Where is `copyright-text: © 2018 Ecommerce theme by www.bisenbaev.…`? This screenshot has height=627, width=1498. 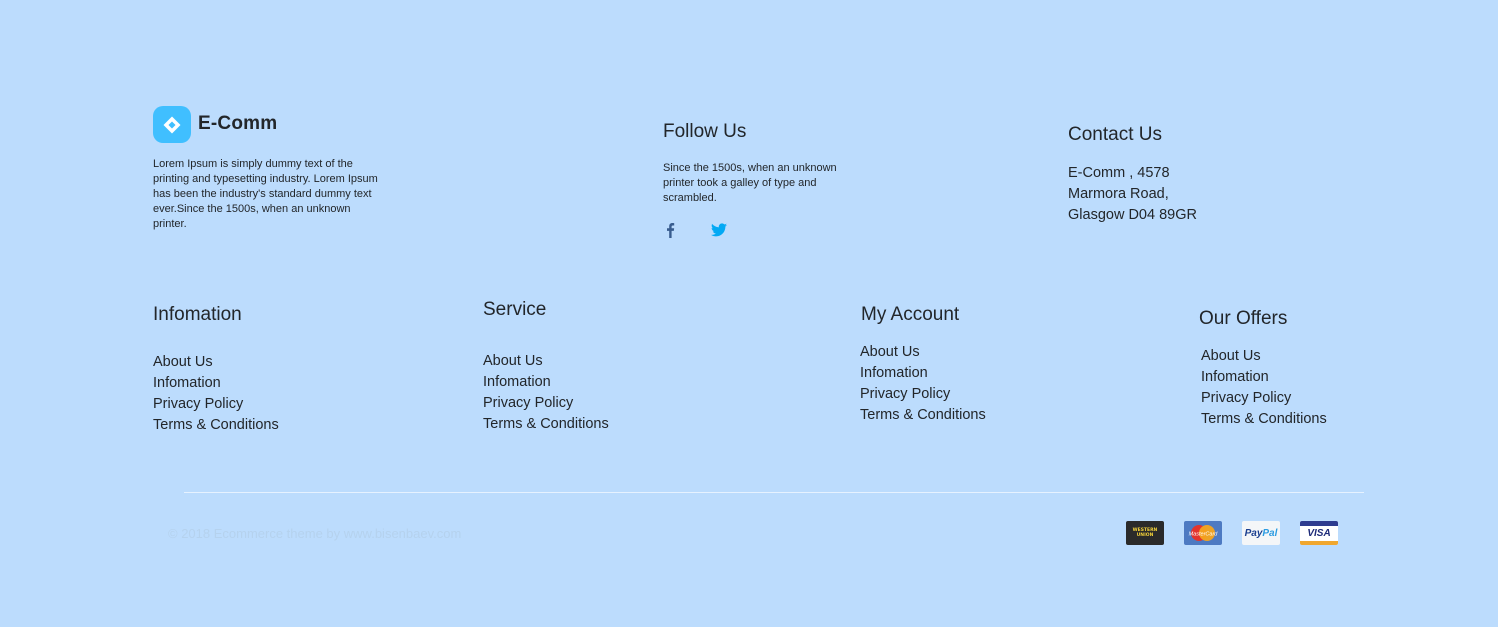 copyright-text: © 2018 Ecommerce theme by www.bisenbaev.… is located at coordinates (315, 533).